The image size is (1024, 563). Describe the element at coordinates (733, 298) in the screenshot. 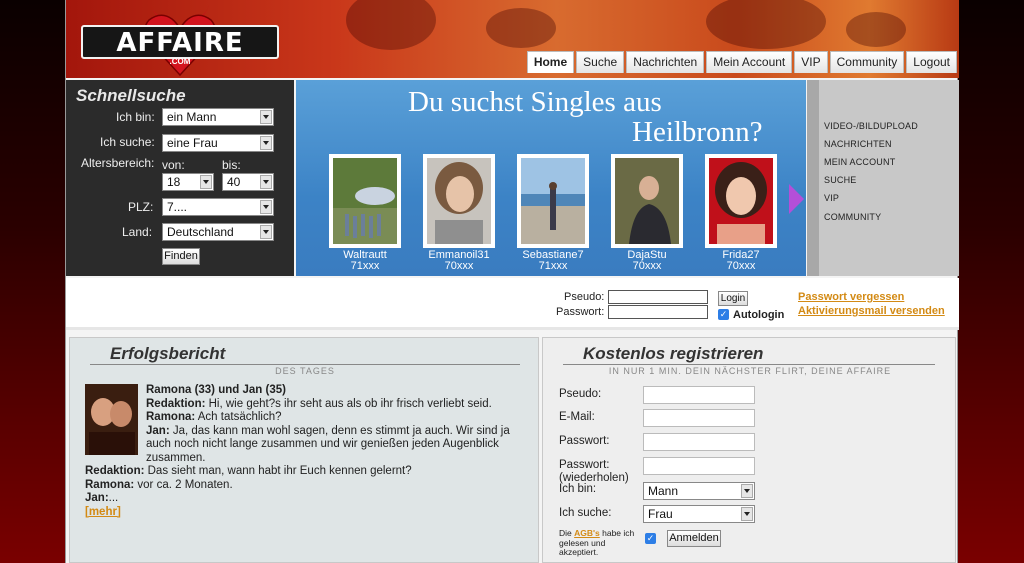

I see `login-button: Login` at that location.